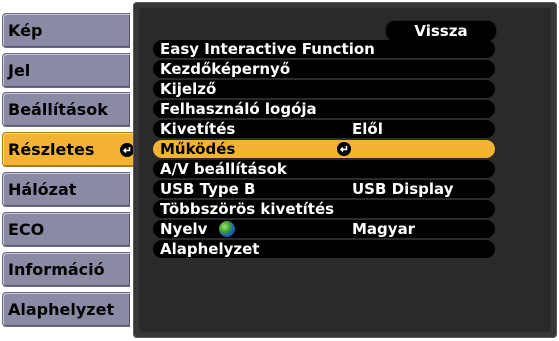 The height and width of the screenshot is (341, 559). What do you see at coordinates (267, 49) in the screenshot?
I see `menu-row-label: Easy Interactive Function` at bounding box center [267, 49].